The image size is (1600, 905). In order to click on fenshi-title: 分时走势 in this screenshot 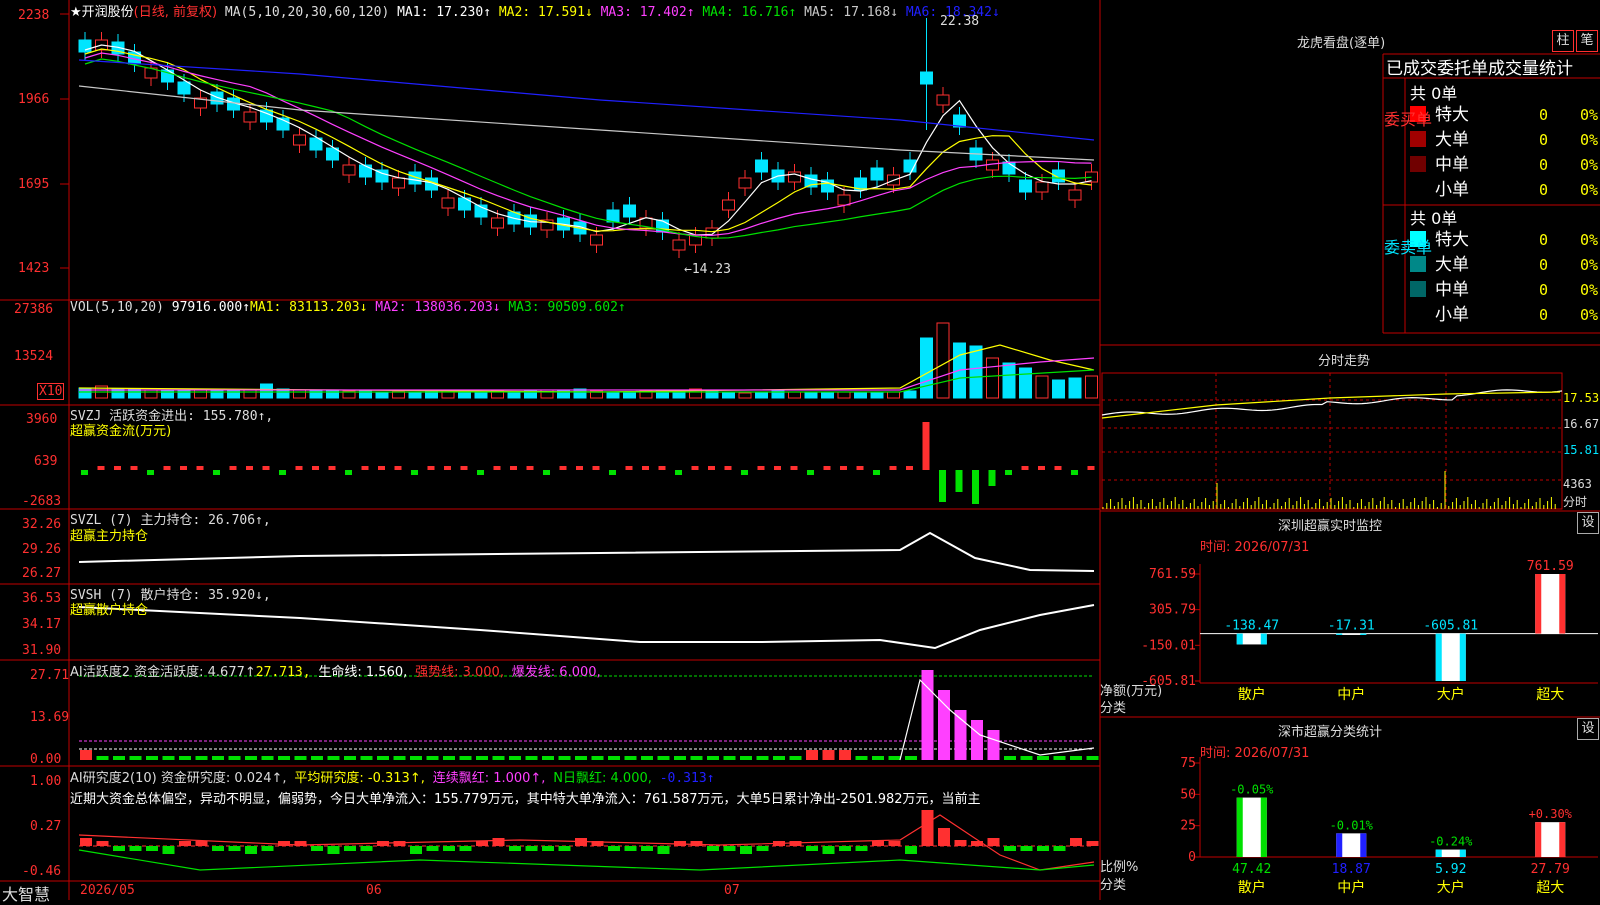, I will do `click(1344, 359)`.